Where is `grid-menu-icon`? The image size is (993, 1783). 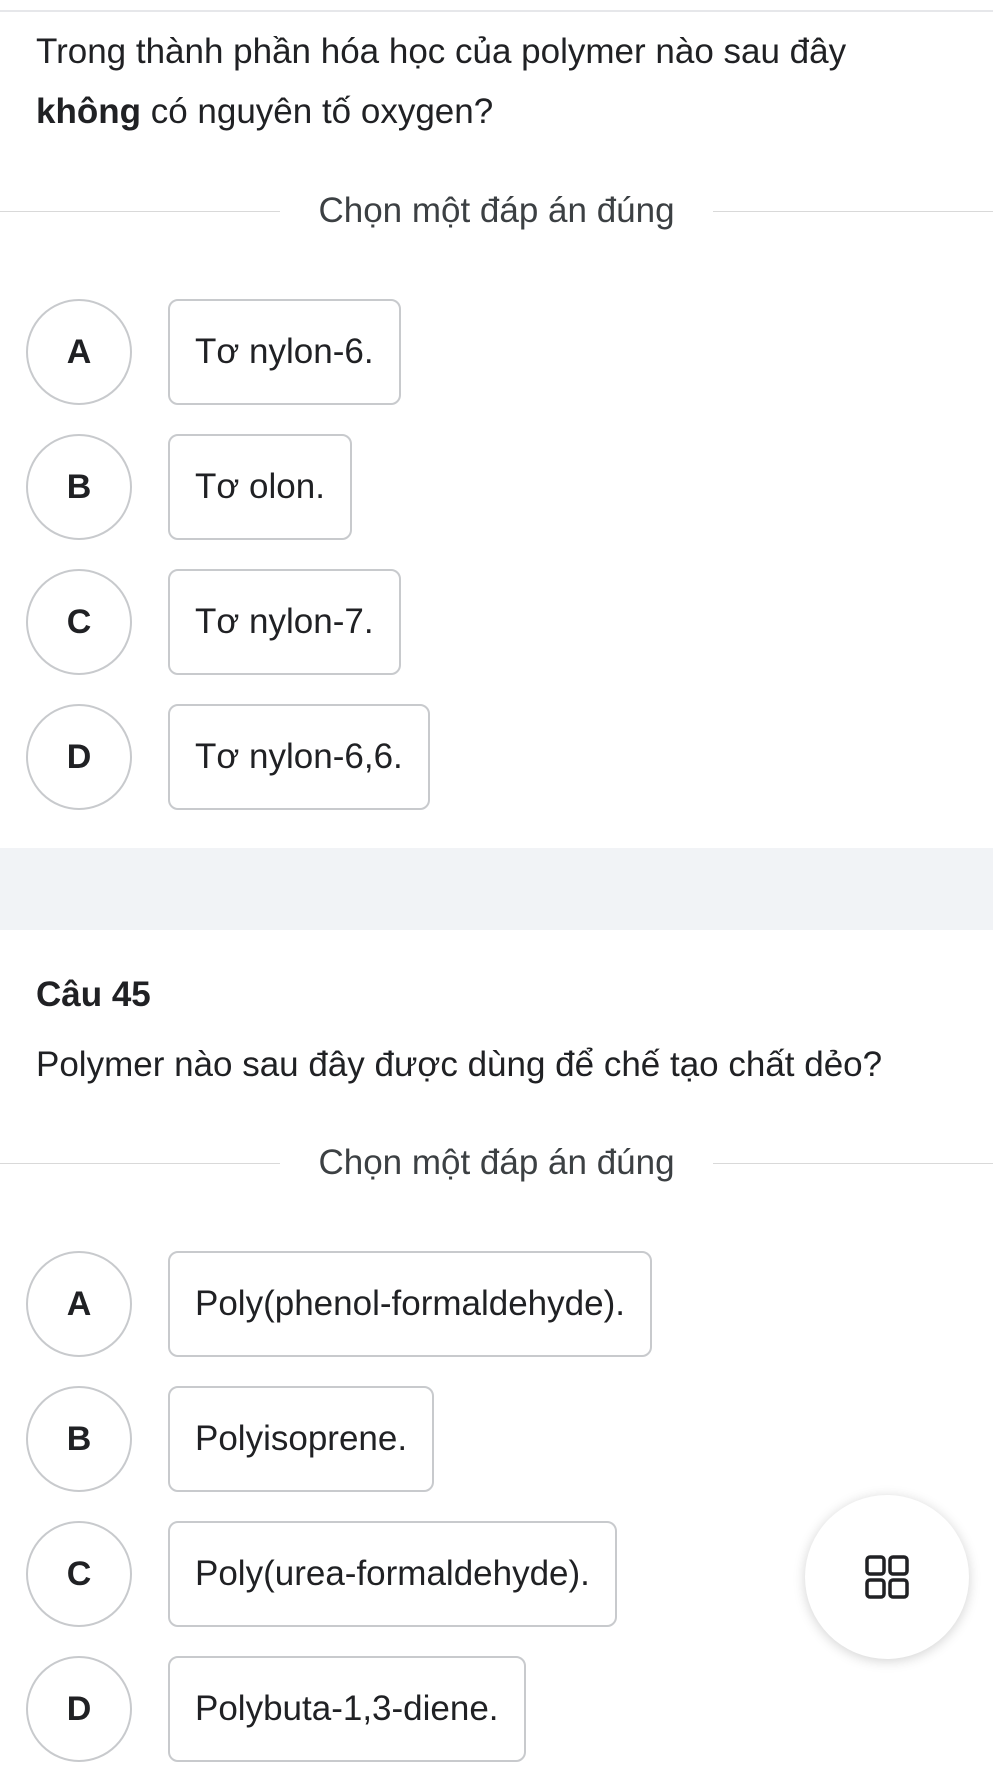 grid-menu-icon is located at coordinates (887, 1577).